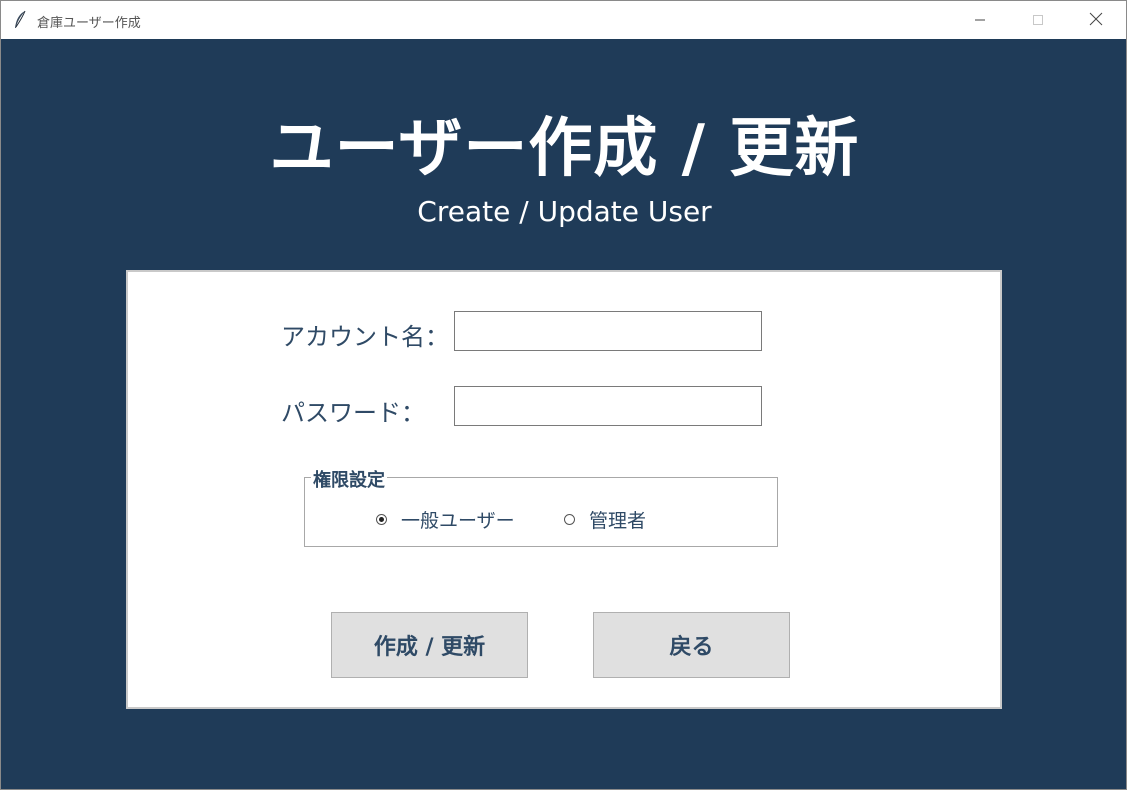 The width and height of the screenshot is (1127, 790). What do you see at coordinates (353, 413) in the screenshot?
I see `password-label: パスワード：` at bounding box center [353, 413].